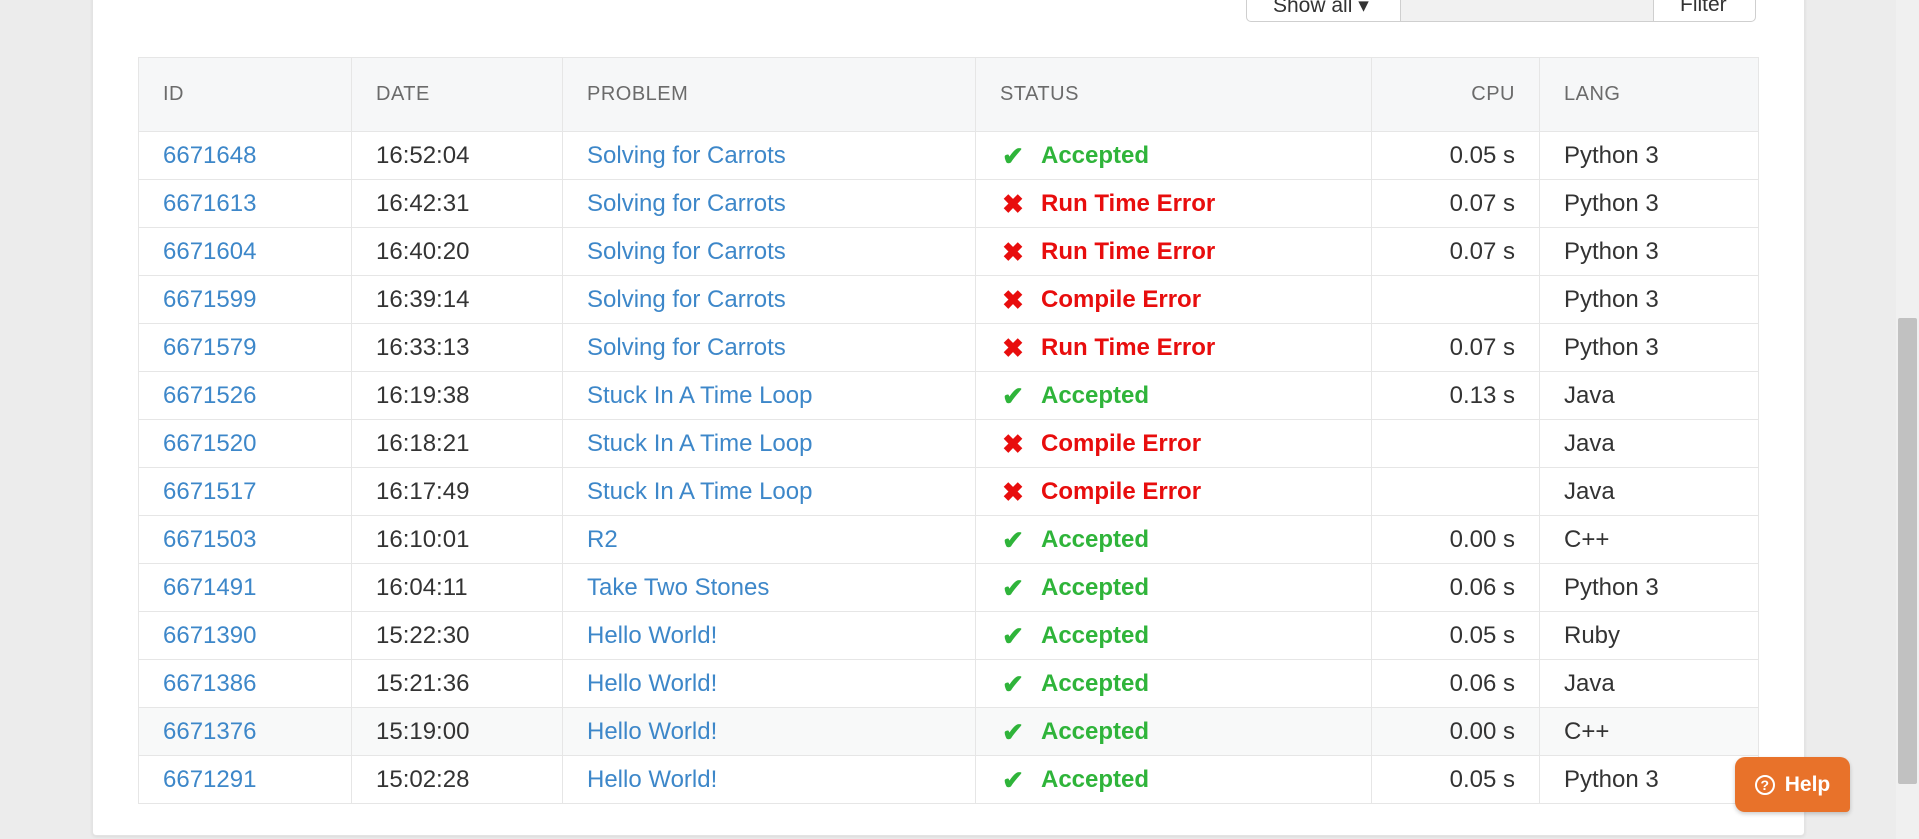  I want to click on submission-id-link: 6671517, so click(245, 491).